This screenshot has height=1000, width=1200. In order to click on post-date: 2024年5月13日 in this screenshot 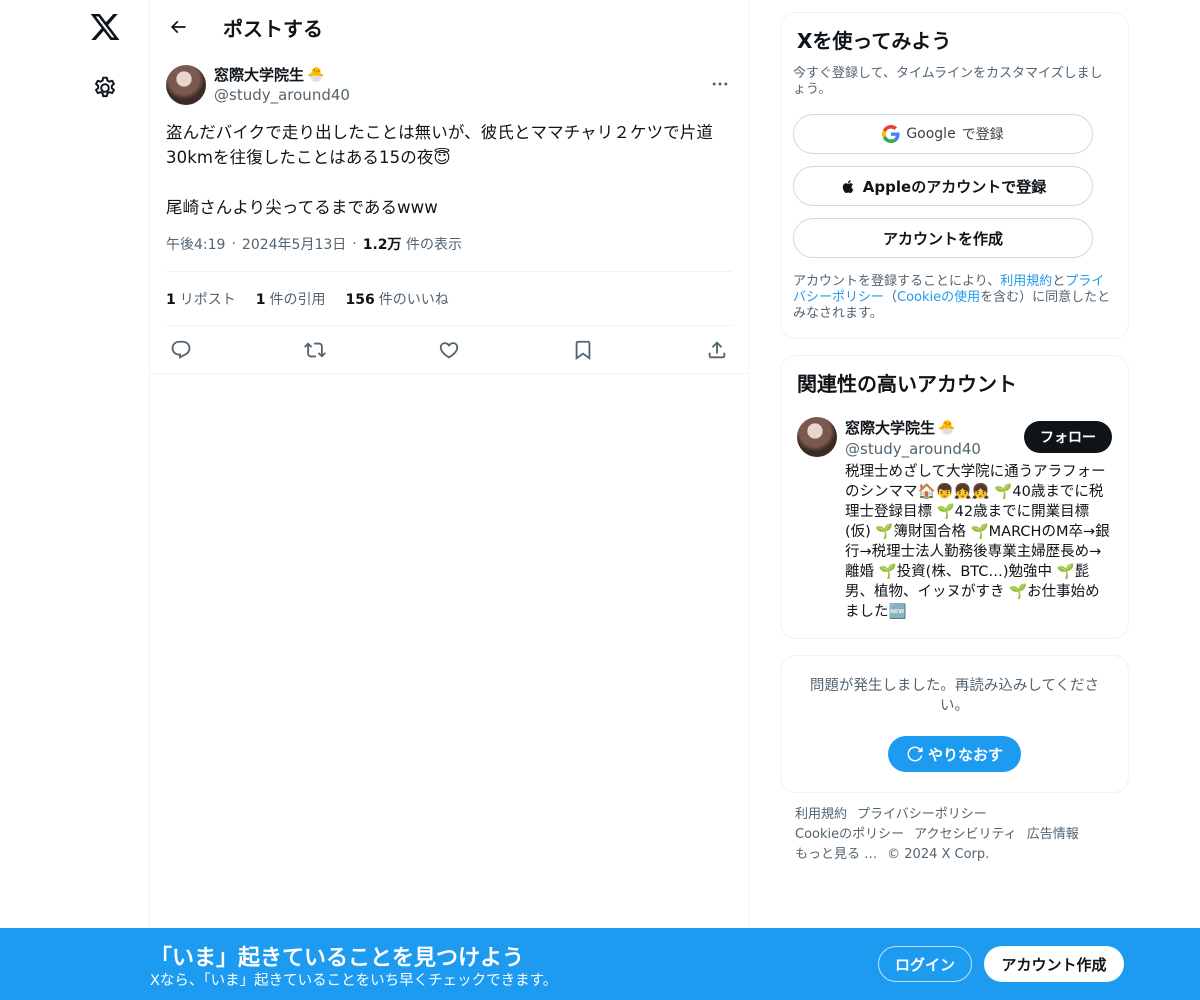, I will do `click(294, 244)`.